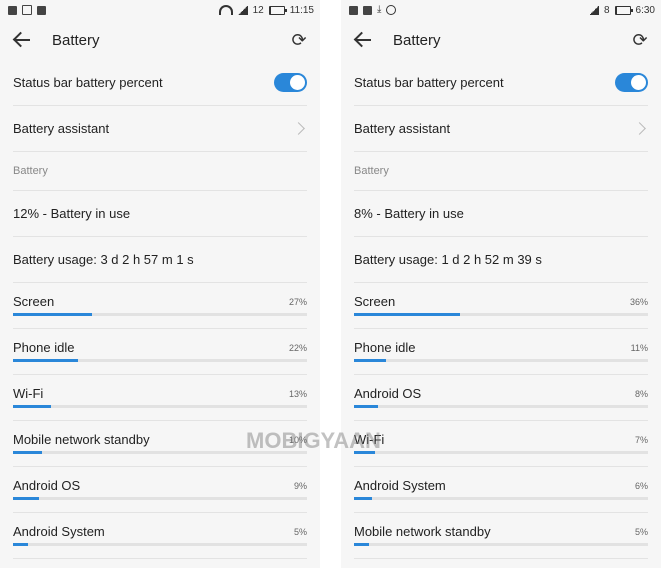 This screenshot has height=568, width=661. Describe the element at coordinates (27, 10) in the screenshot. I see `square-icon` at that location.